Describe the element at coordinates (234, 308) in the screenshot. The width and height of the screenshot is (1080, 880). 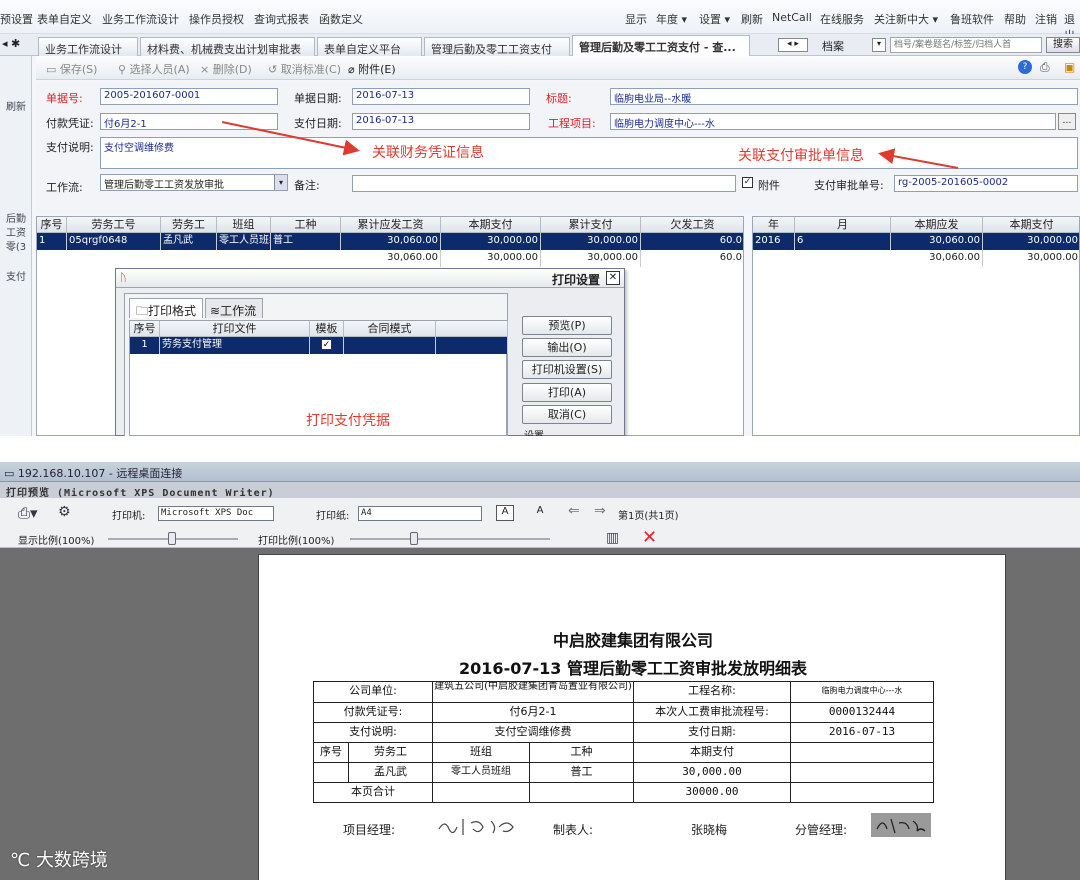
I see `tab-workflow: ≋工作流` at that location.